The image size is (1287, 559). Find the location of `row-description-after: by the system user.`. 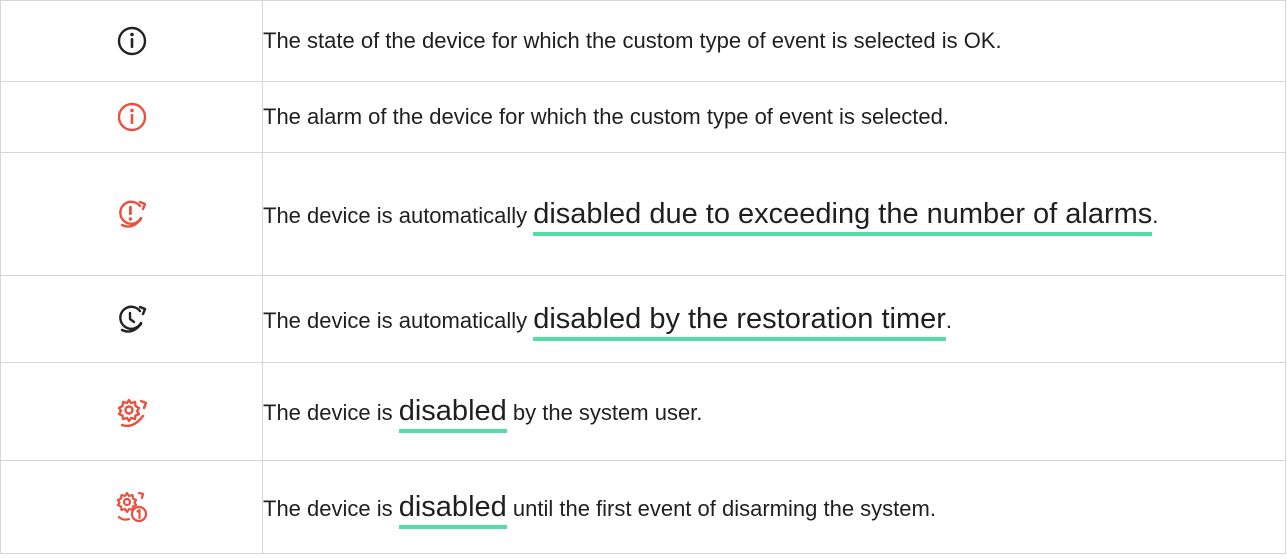

row-description-after: by the system user. is located at coordinates (604, 413).